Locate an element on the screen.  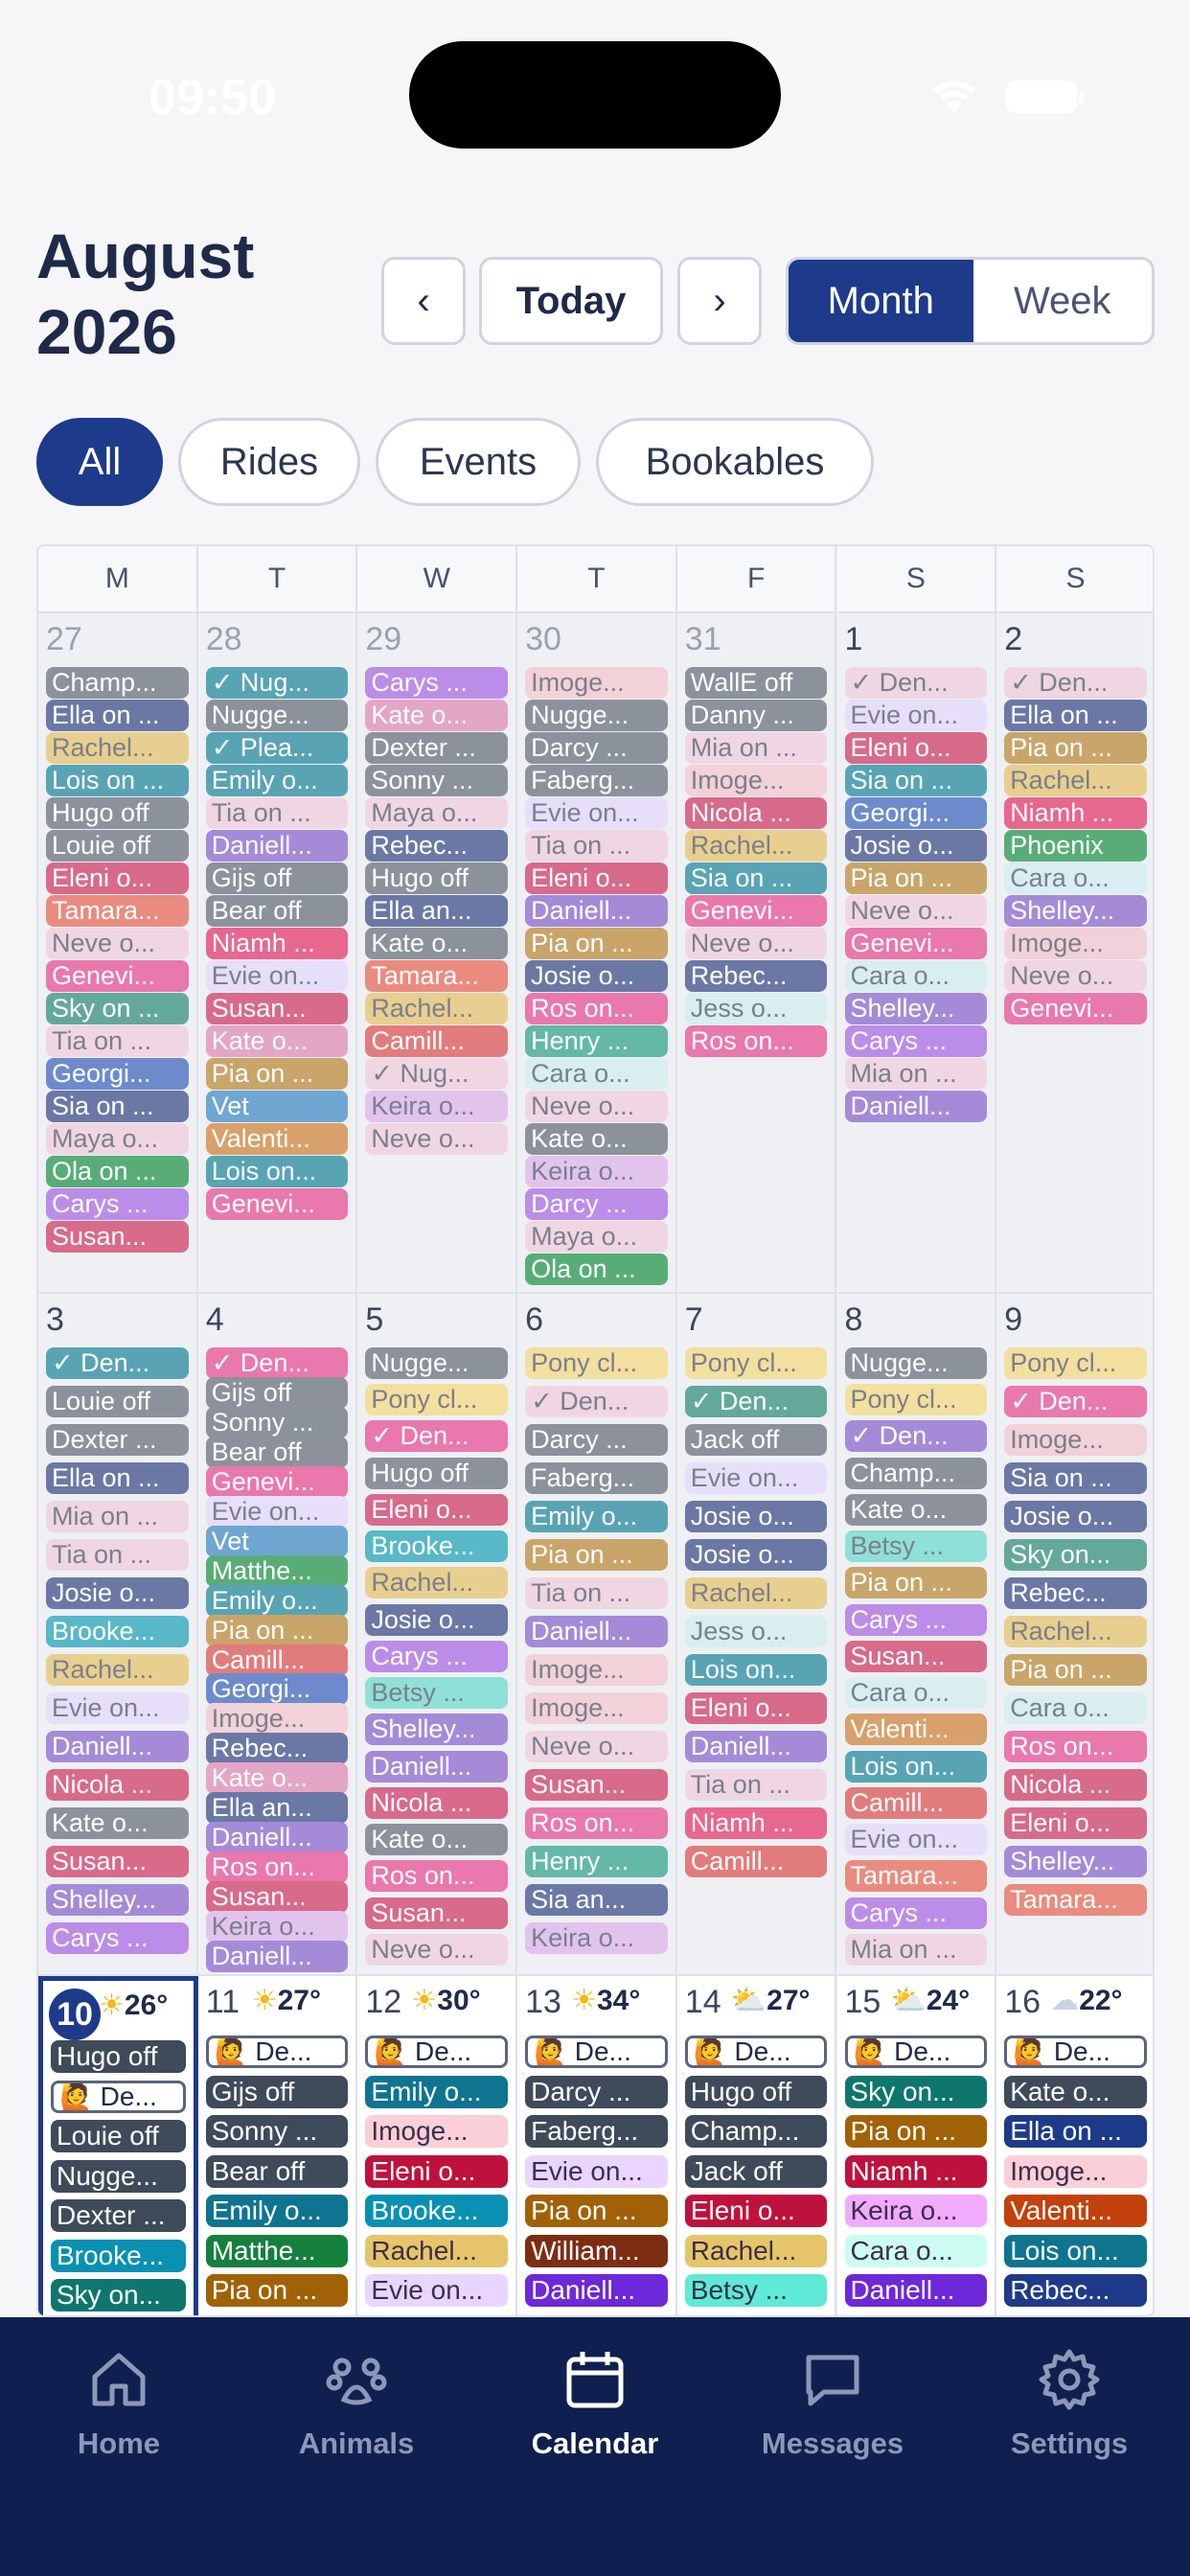
event-chip: Jack off is located at coordinates (756, 2171).